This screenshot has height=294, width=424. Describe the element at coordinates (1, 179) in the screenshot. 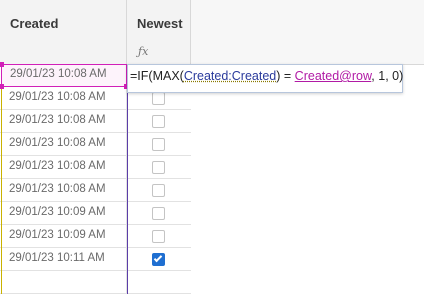

I see `column-line-left` at that location.